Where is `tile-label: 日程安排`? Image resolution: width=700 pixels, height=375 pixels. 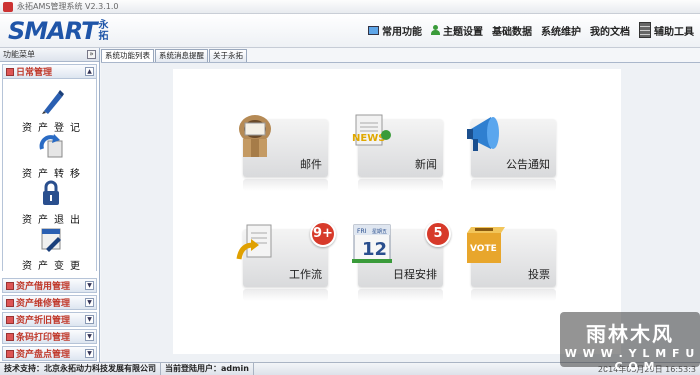
tile-label: 日程安排 is located at coordinates (415, 274).